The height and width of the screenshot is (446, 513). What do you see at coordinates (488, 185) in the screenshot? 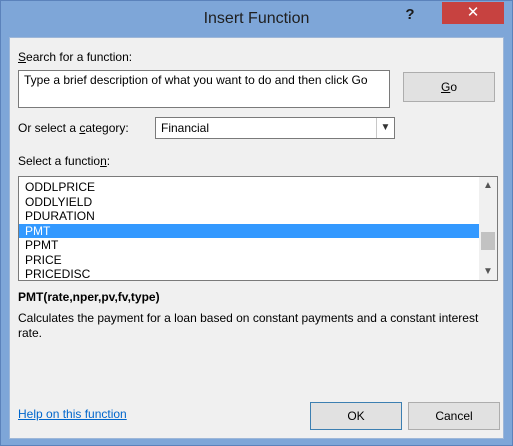
I see `scroll-up-icon: ▲` at bounding box center [488, 185].